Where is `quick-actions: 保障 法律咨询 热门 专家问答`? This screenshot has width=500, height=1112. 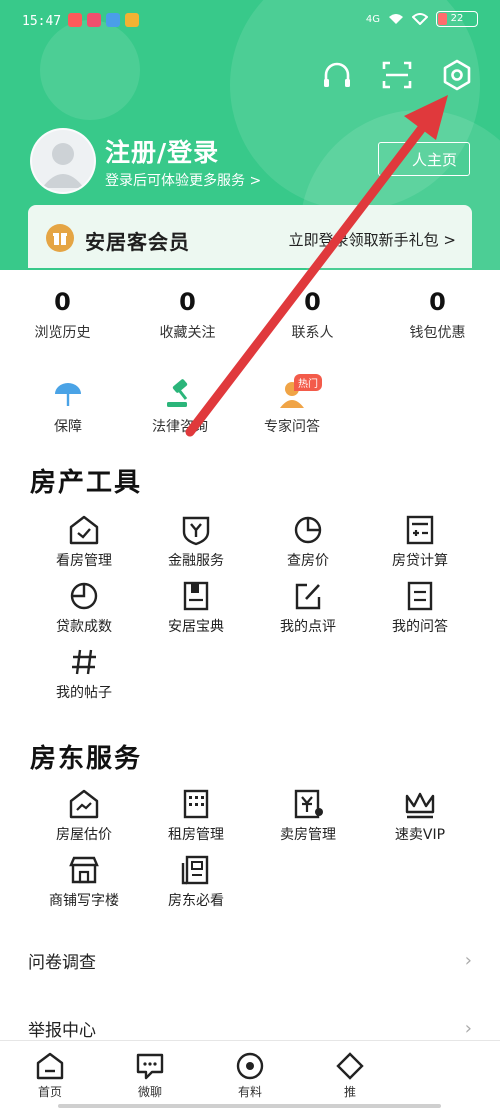 quick-actions: 保障 法律咨询 热门 专家问答 is located at coordinates (174, 405).